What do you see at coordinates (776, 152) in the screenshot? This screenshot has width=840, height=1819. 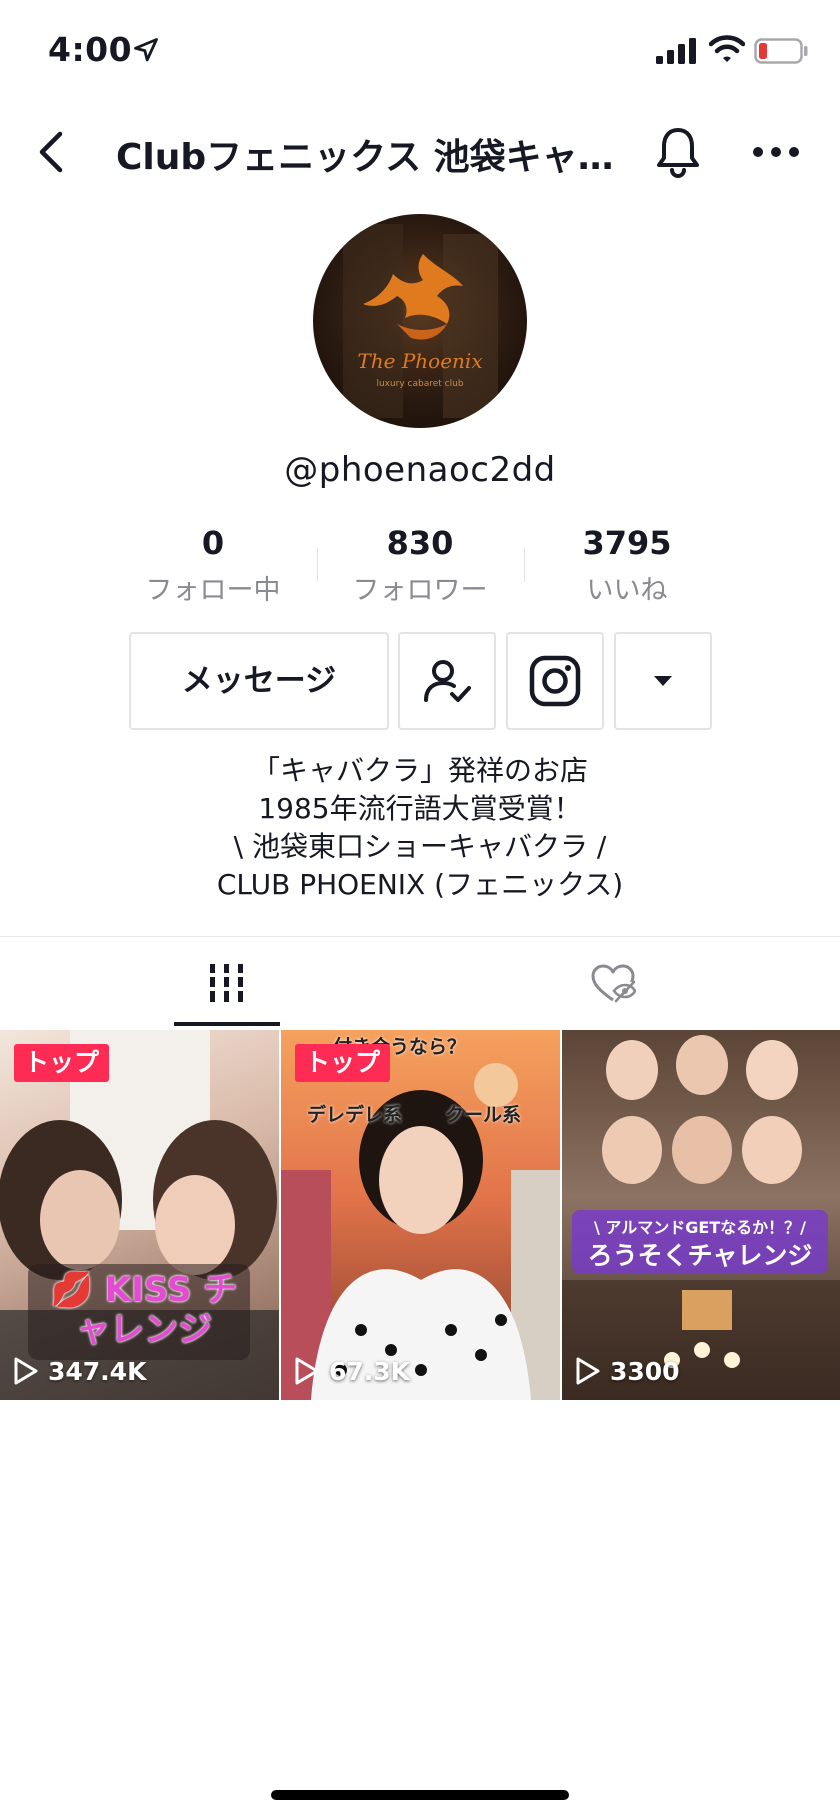 I see `more-dots-icon` at bounding box center [776, 152].